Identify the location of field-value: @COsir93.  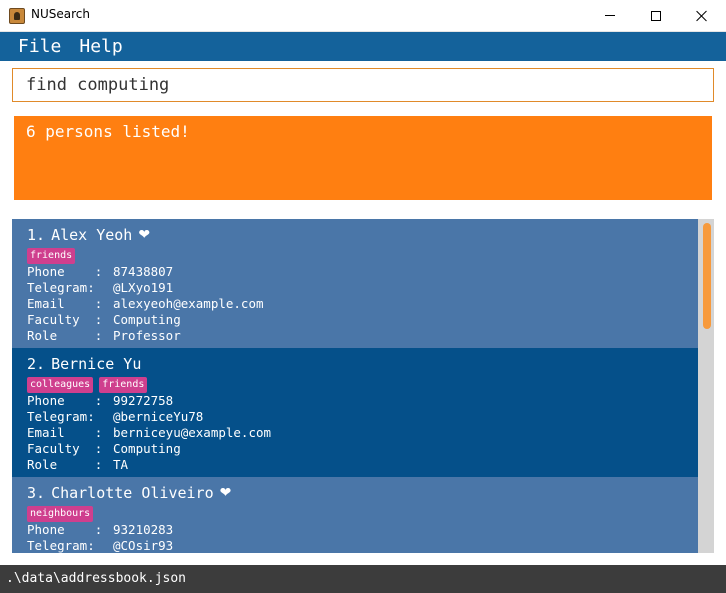
(143, 545).